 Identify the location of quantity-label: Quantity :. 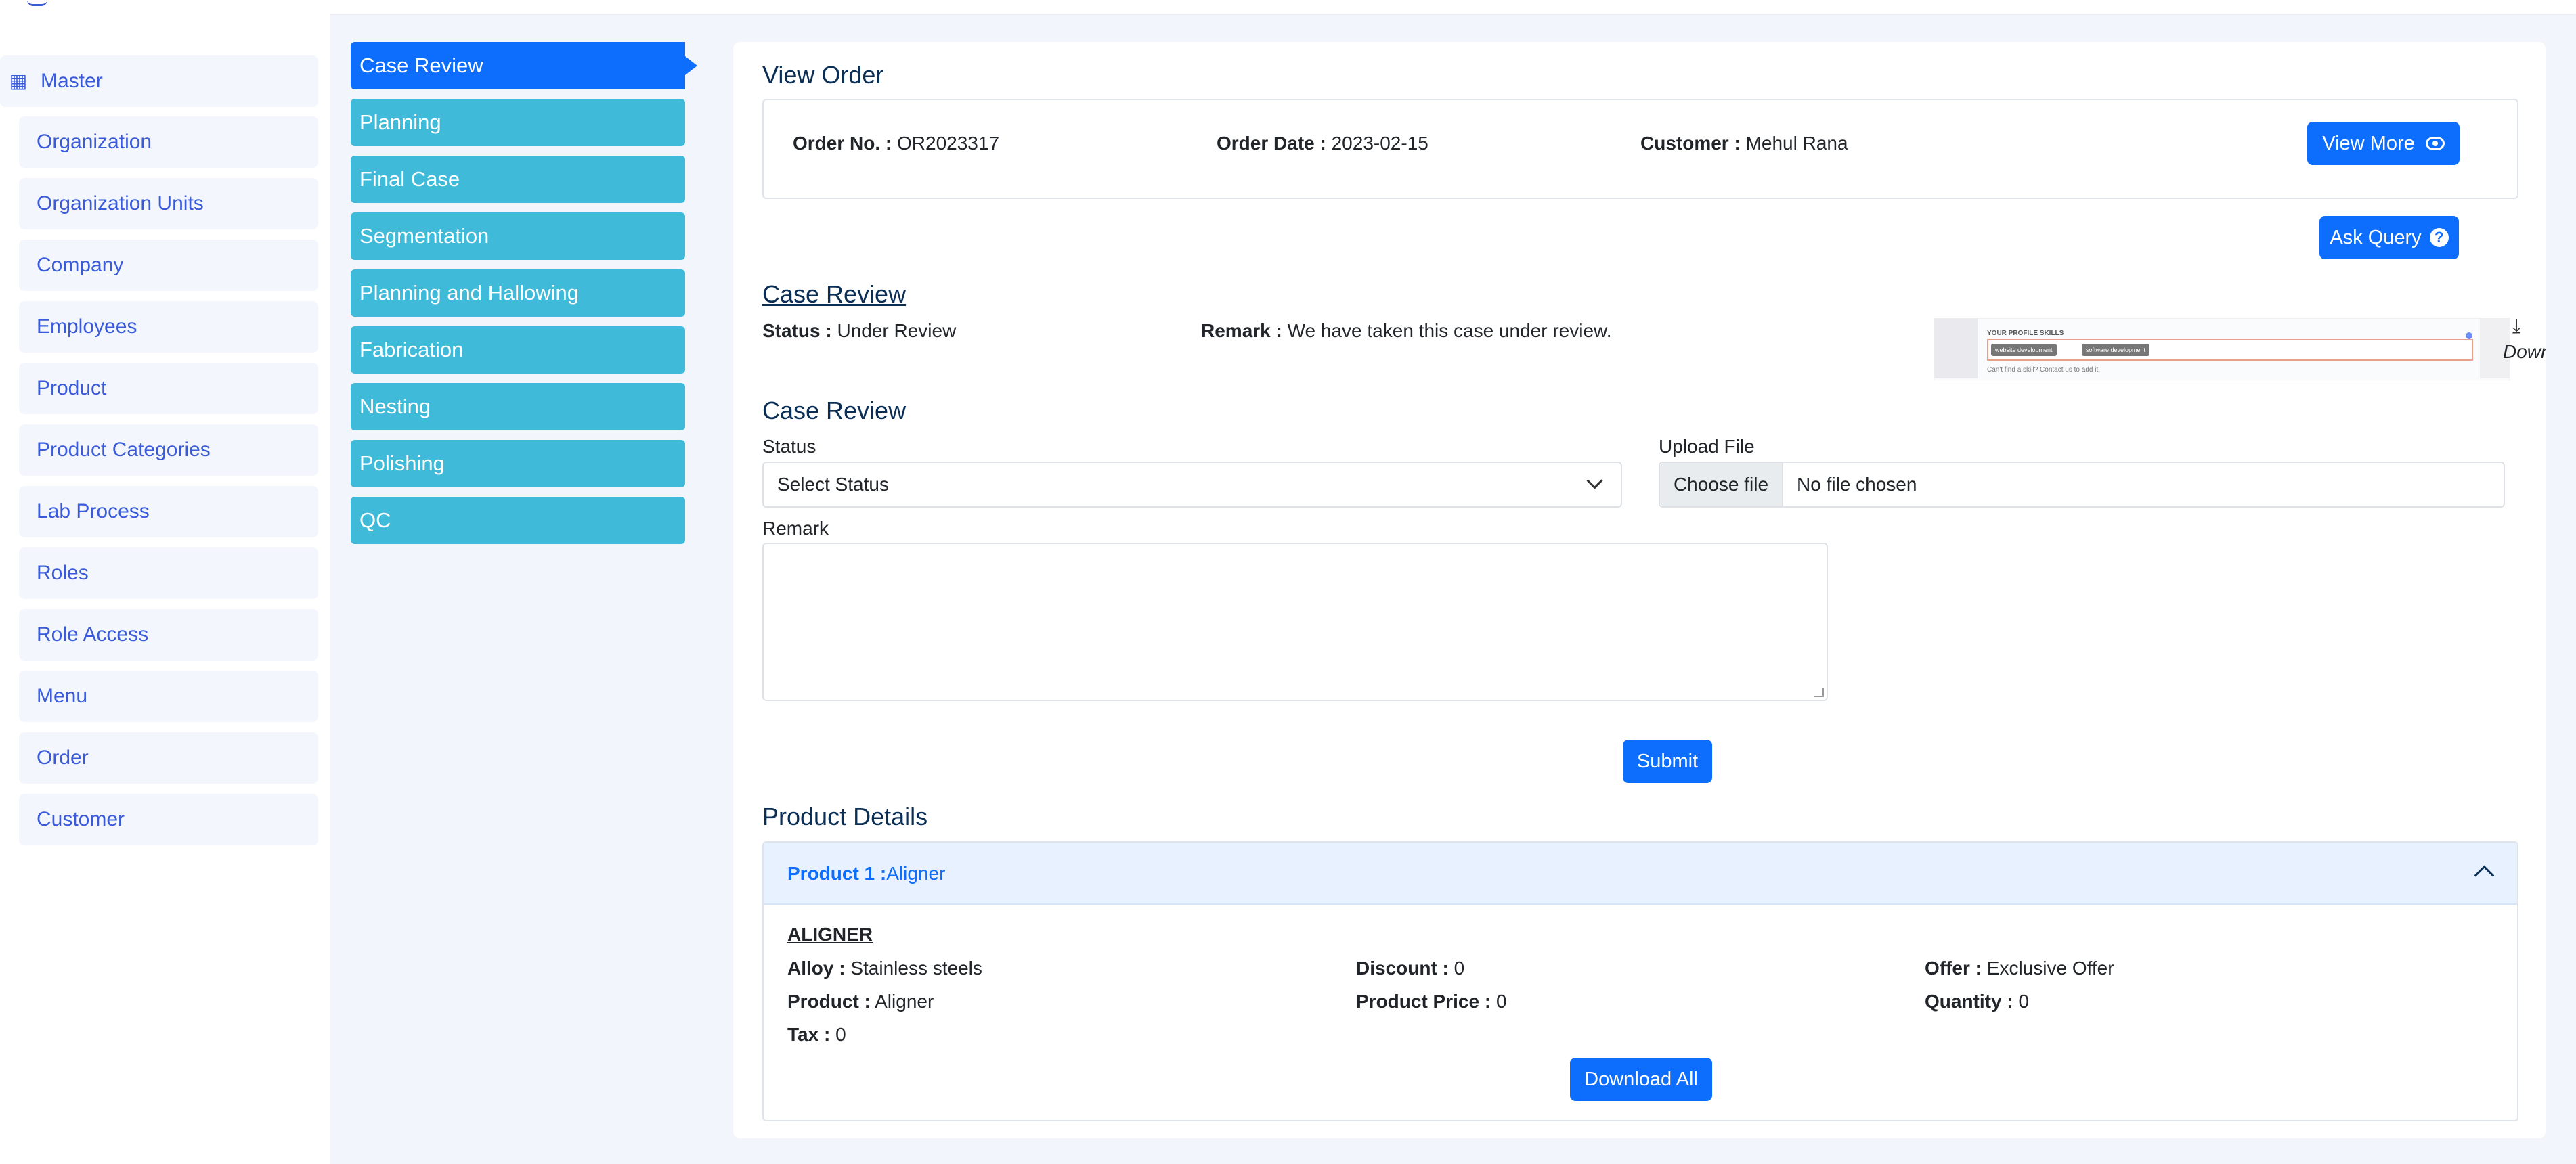
(1969, 1001).